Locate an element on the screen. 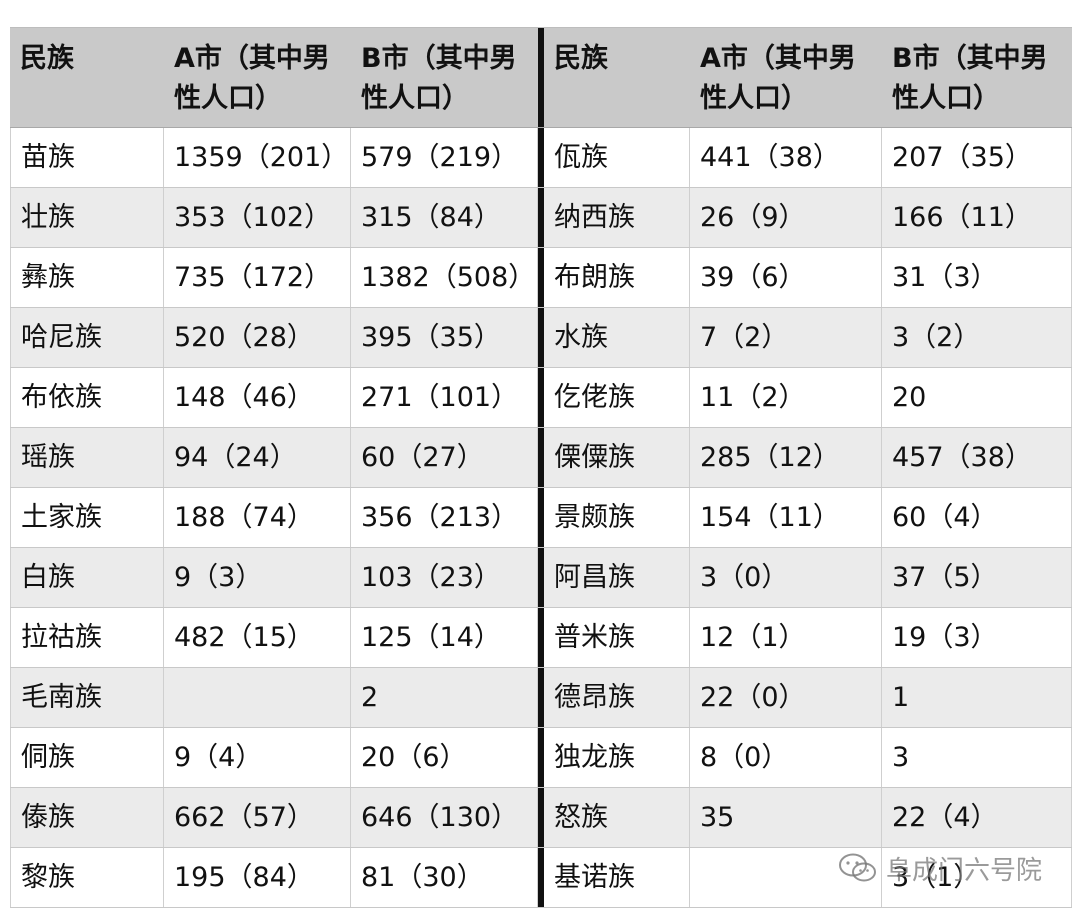  cell-ethnic-group-right: 水族 is located at coordinates (617, 337).